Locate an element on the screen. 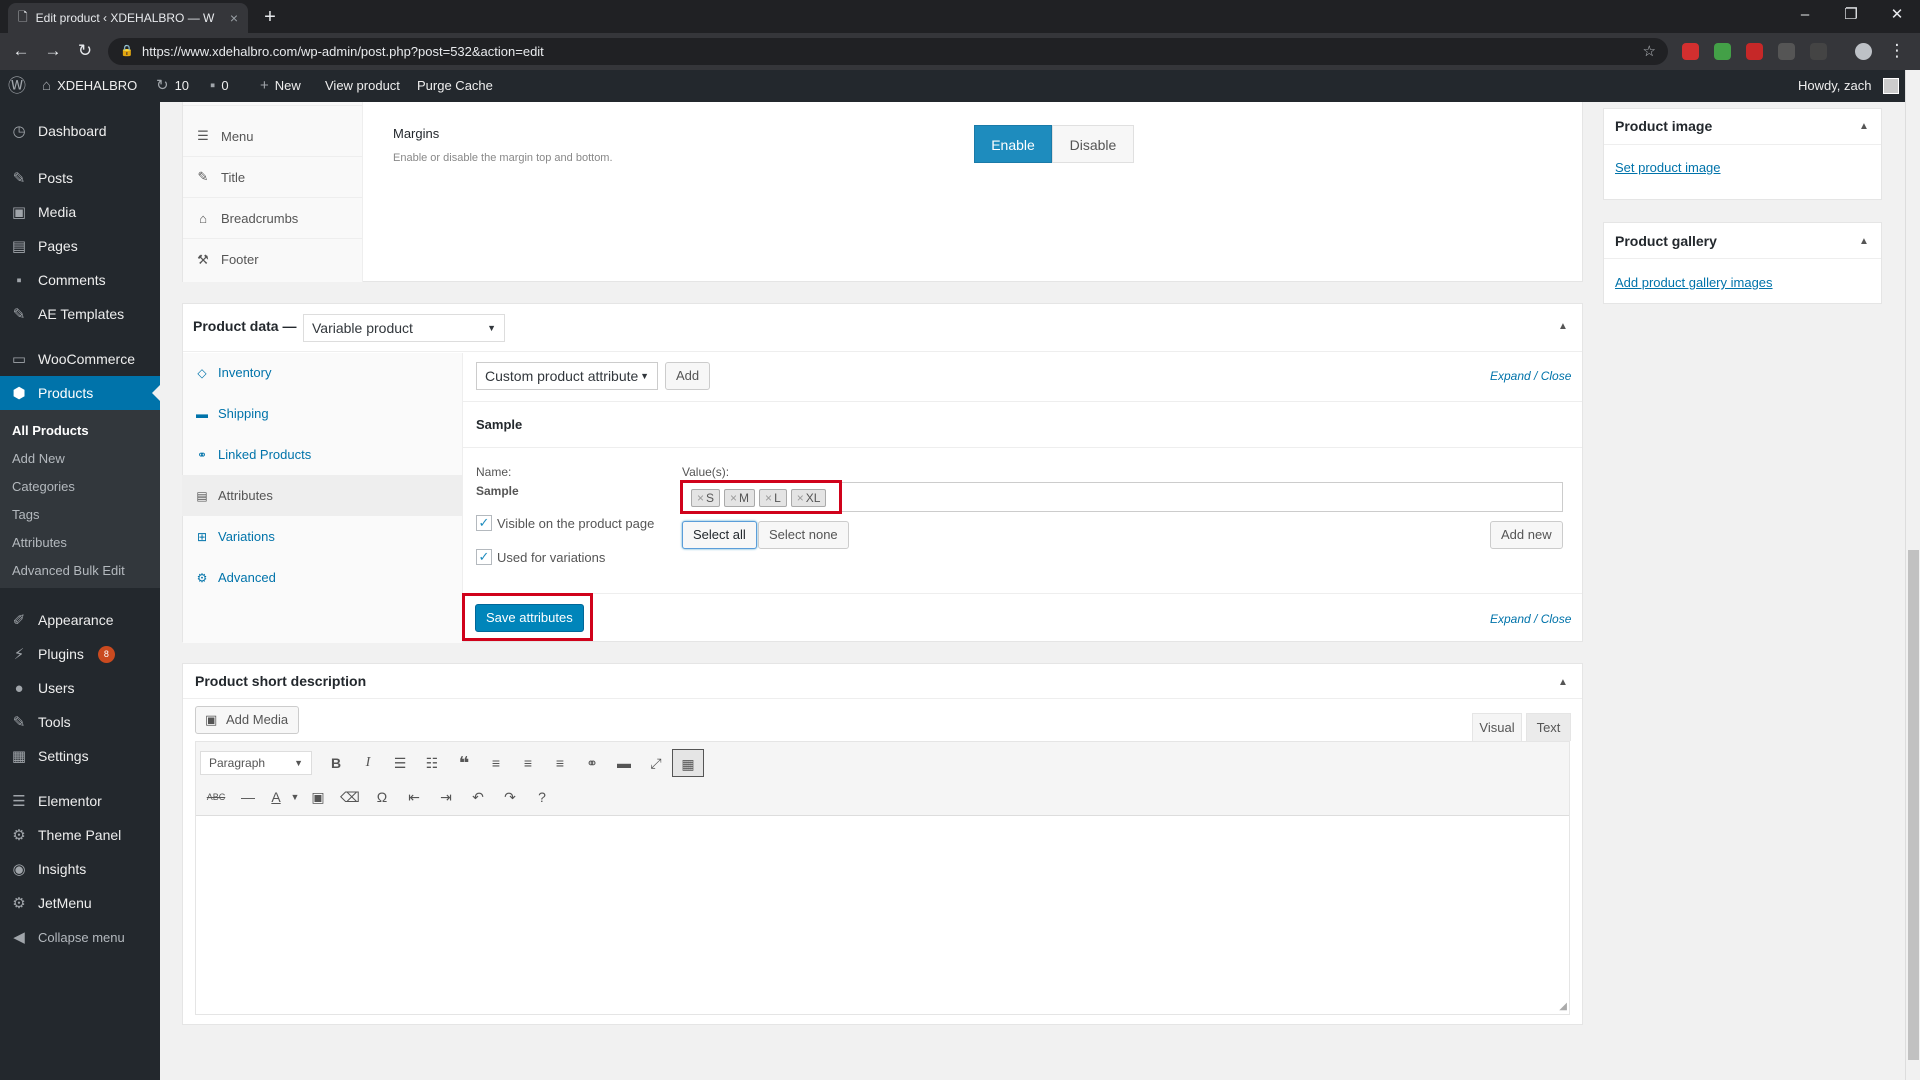 The width and height of the screenshot is (1920, 1080). page-scrollbar is located at coordinates (1912, 575).